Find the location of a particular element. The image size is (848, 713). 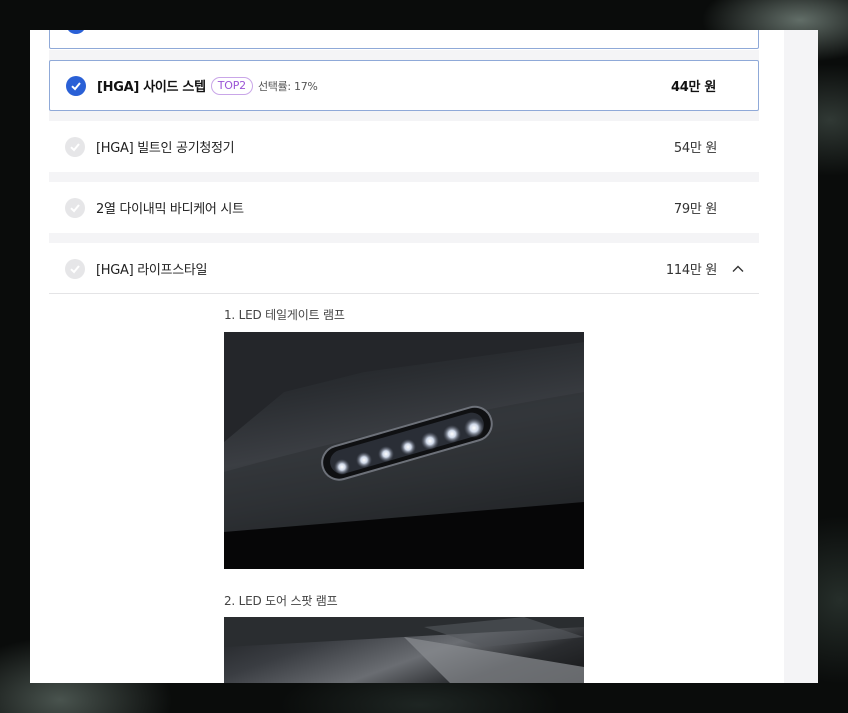

chevron-up-icon is located at coordinates (738, 269).